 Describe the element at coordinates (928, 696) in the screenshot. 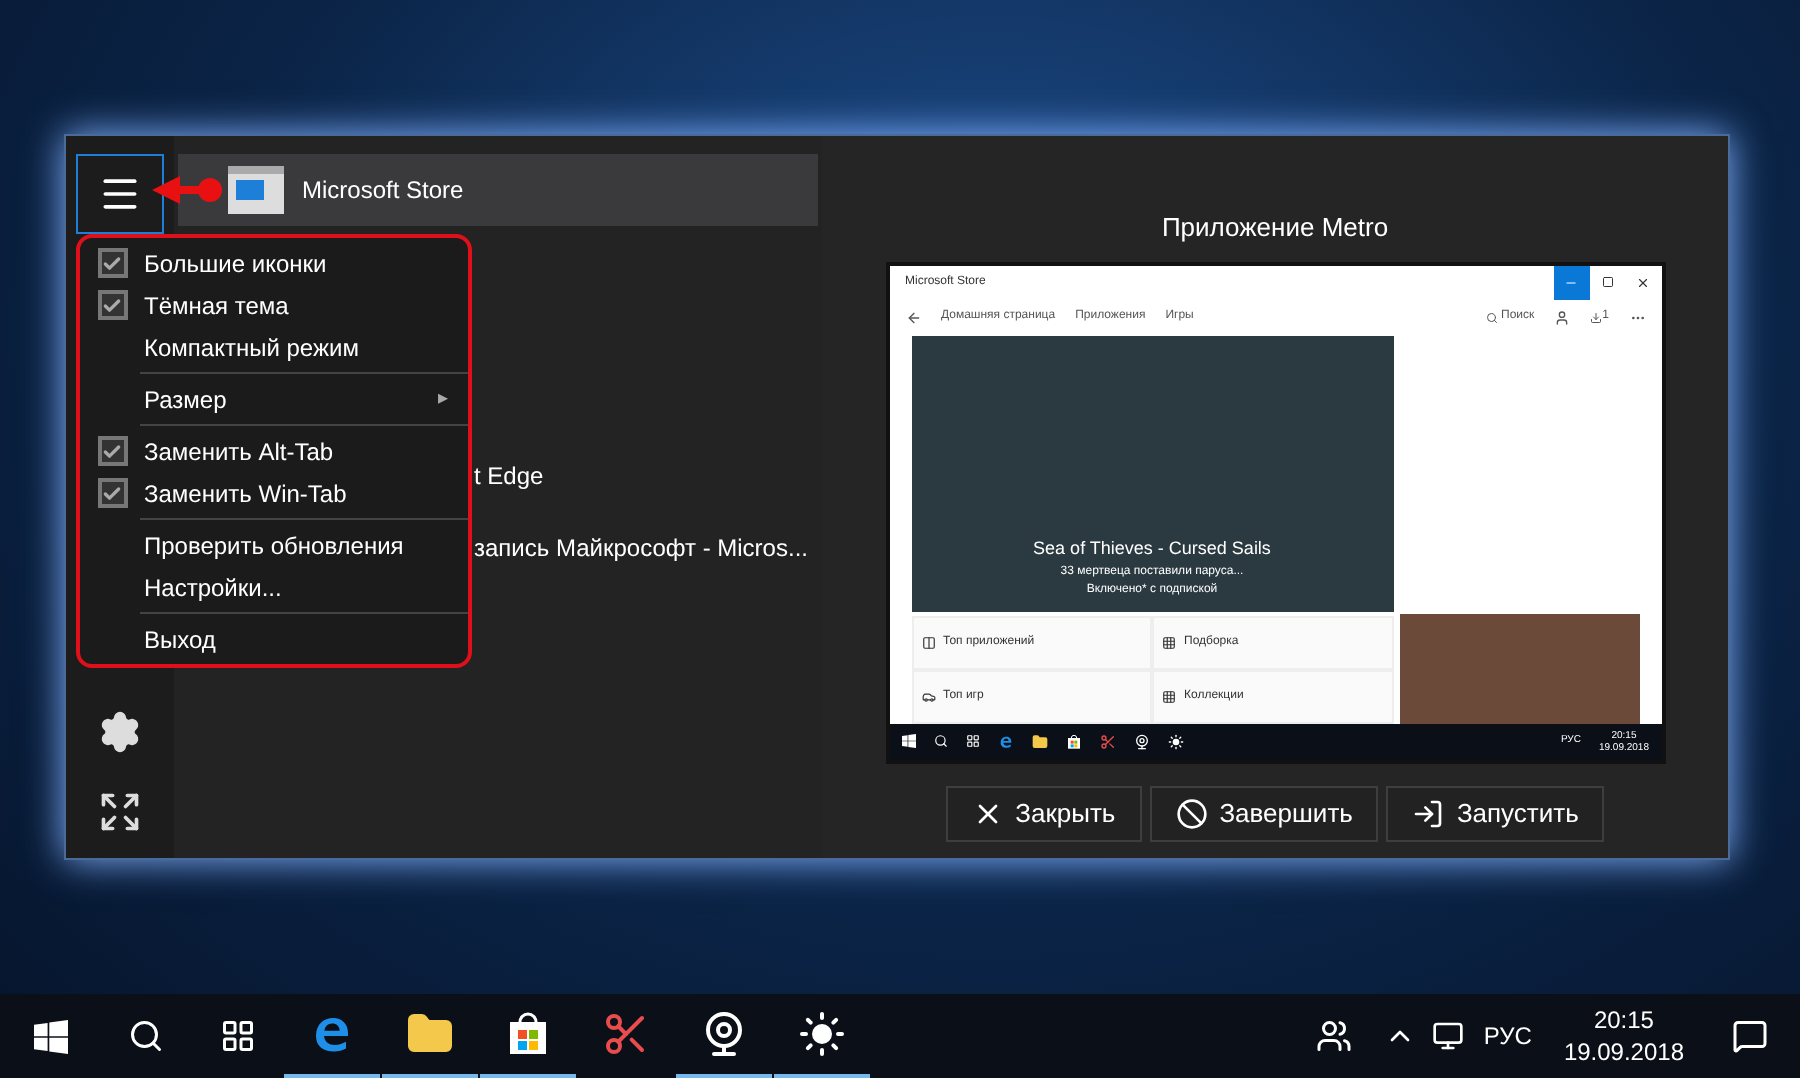

I see `car-icon` at that location.